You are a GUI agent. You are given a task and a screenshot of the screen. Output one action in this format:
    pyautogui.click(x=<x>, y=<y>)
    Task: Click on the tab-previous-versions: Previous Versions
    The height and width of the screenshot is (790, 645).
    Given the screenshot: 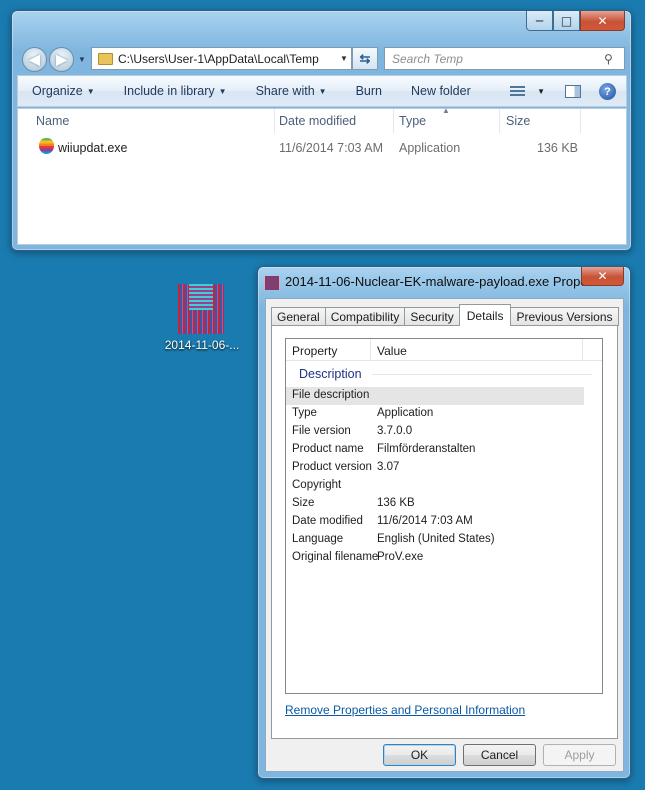 What is the action you would take?
    pyautogui.click(x=564, y=316)
    